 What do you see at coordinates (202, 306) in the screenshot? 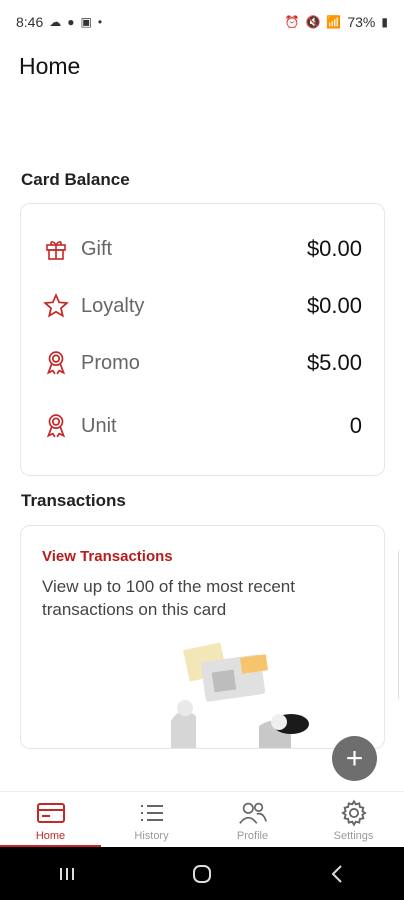
I see `balance-row-loyalty: Loyalty $0.00` at bounding box center [202, 306].